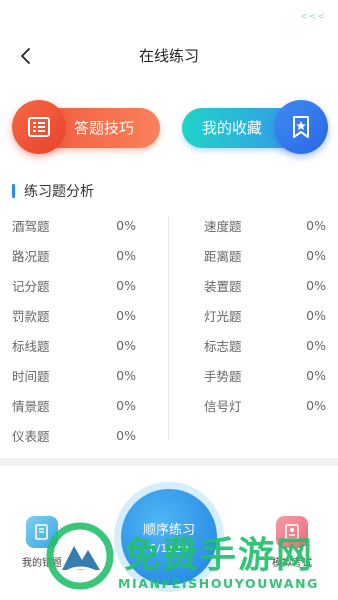 This screenshot has height=600, width=338. Describe the element at coordinates (265, 345) in the screenshot. I see `stat-row: 标志题 0%` at that location.